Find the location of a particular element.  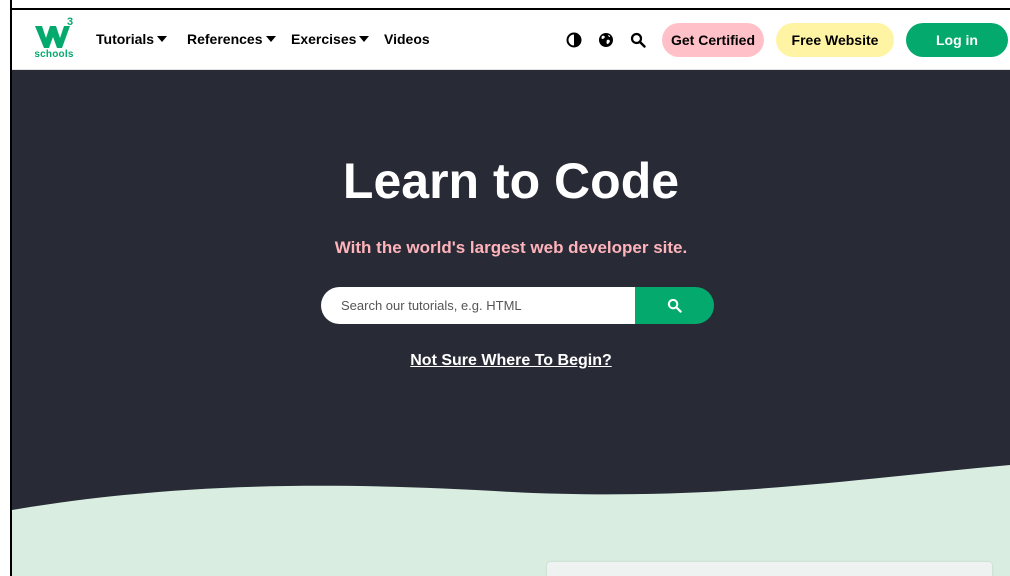

contrast-icon is located at coordinates (574, 40).